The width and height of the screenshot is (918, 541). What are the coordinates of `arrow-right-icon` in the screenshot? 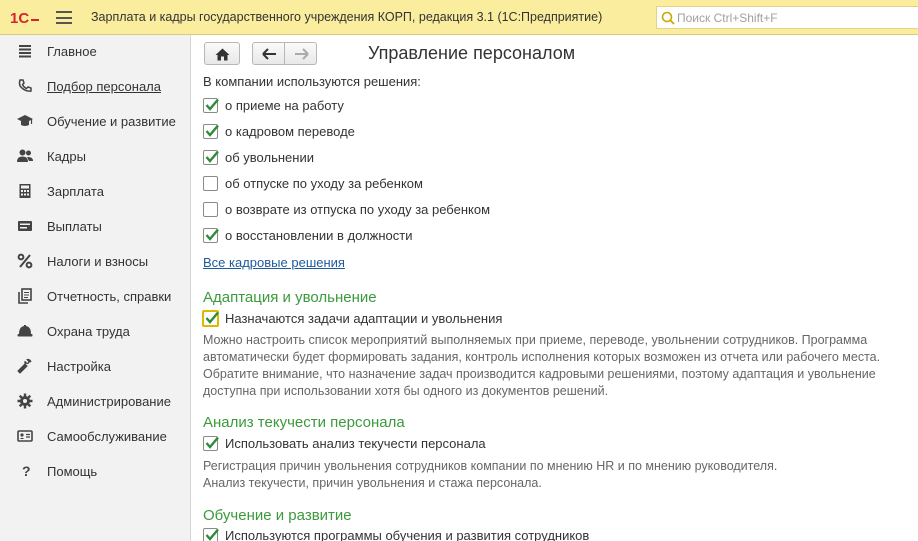 It's located at (302, 54).